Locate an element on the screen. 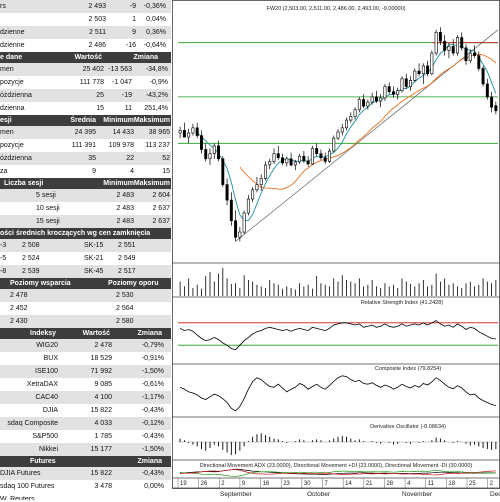 The height and width of the screenshot is (502, 500). cell: 2 508 is located at coordinates (31, 245).